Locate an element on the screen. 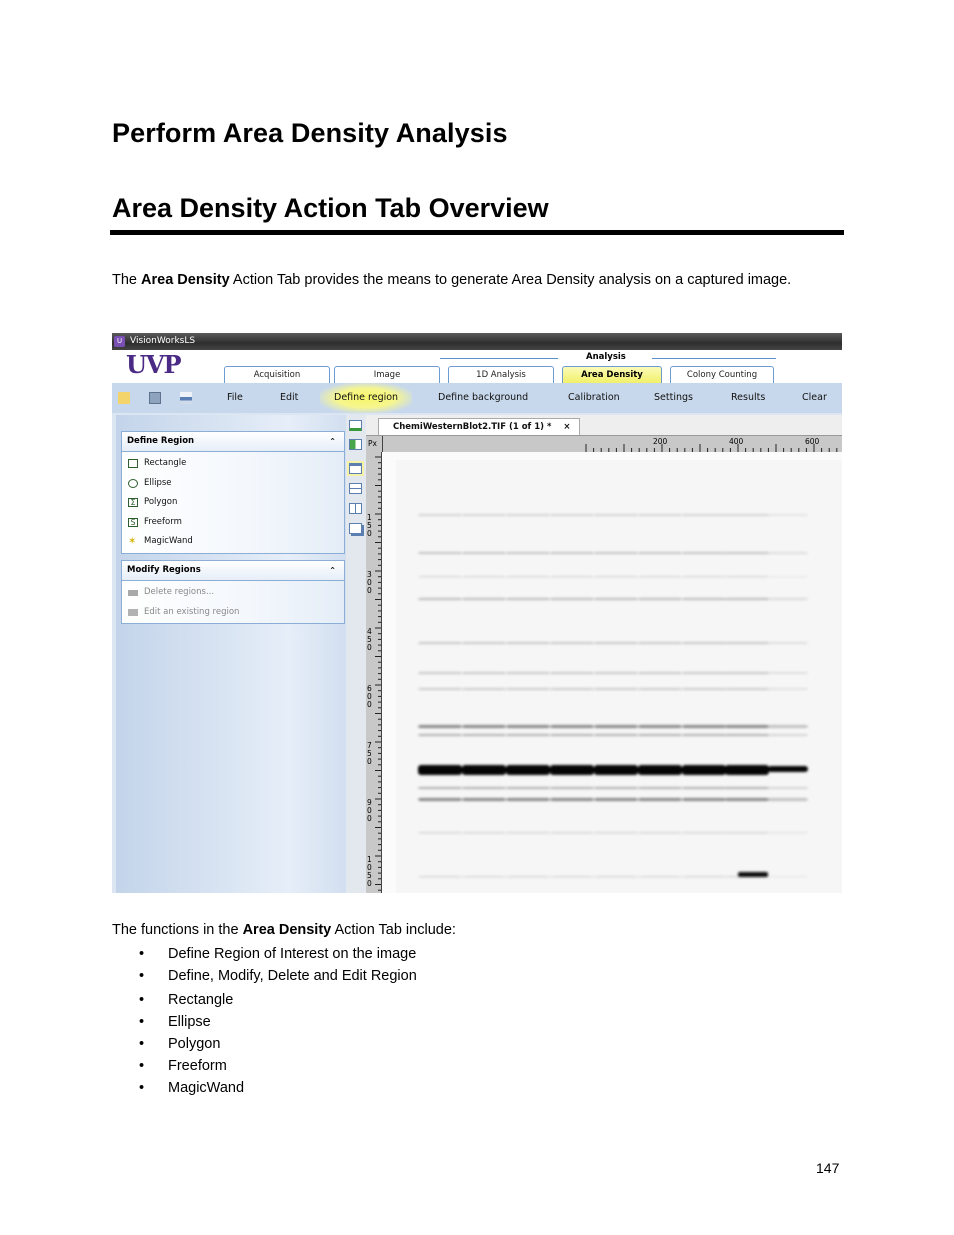 This screenshot has width=954, height=1235. heading-rule is located at coordinates (477, 232).